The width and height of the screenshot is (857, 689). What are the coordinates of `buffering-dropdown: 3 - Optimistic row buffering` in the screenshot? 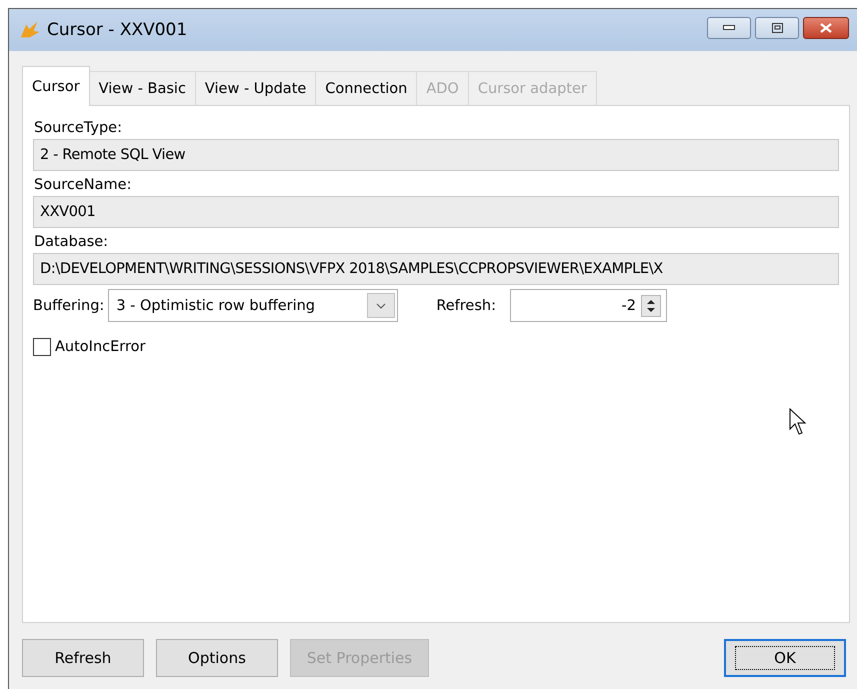 It's located at (253, 305).